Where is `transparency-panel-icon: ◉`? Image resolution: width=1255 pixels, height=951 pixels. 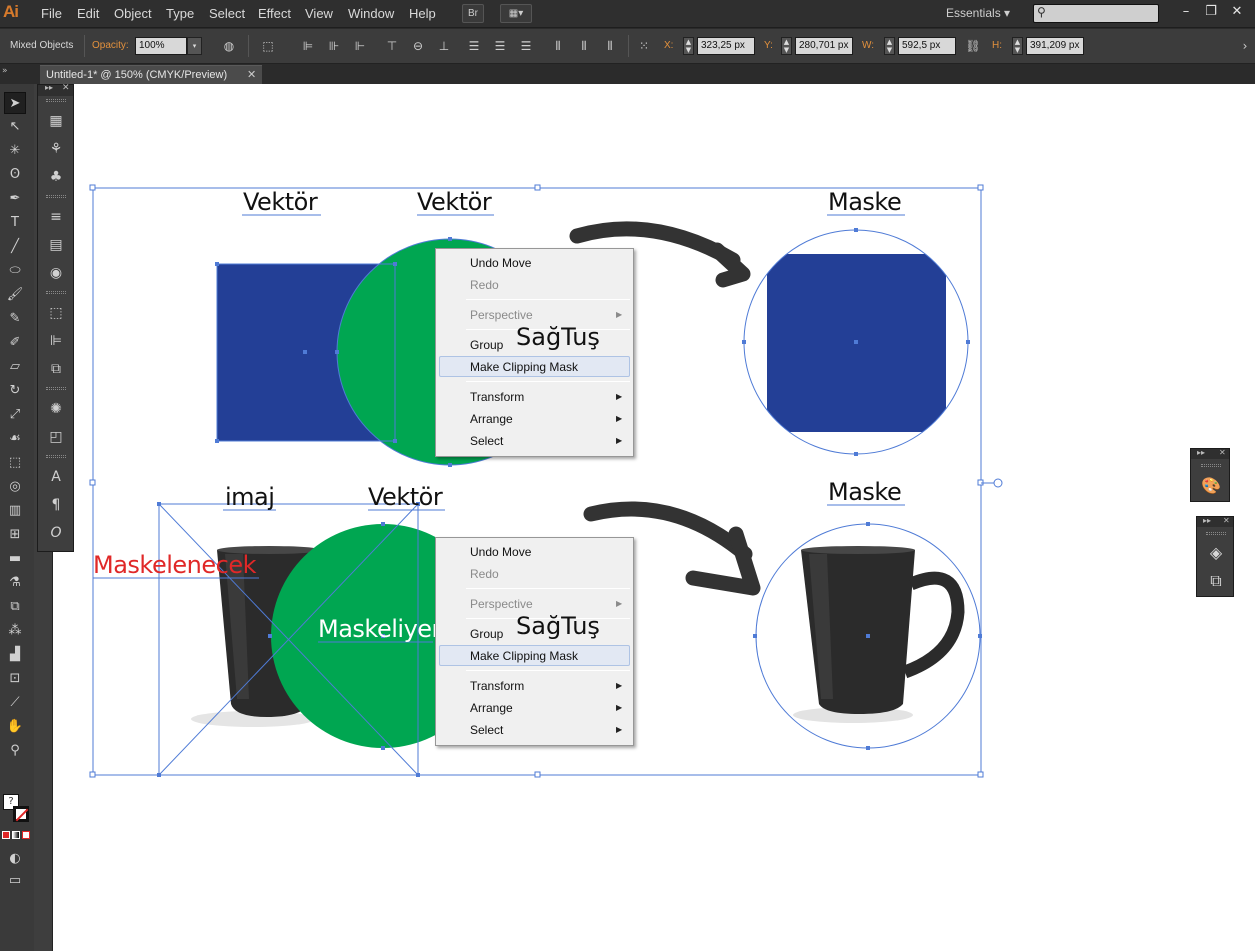 transparency-panel-icon: ◉ is located at coordinates (56, 273).